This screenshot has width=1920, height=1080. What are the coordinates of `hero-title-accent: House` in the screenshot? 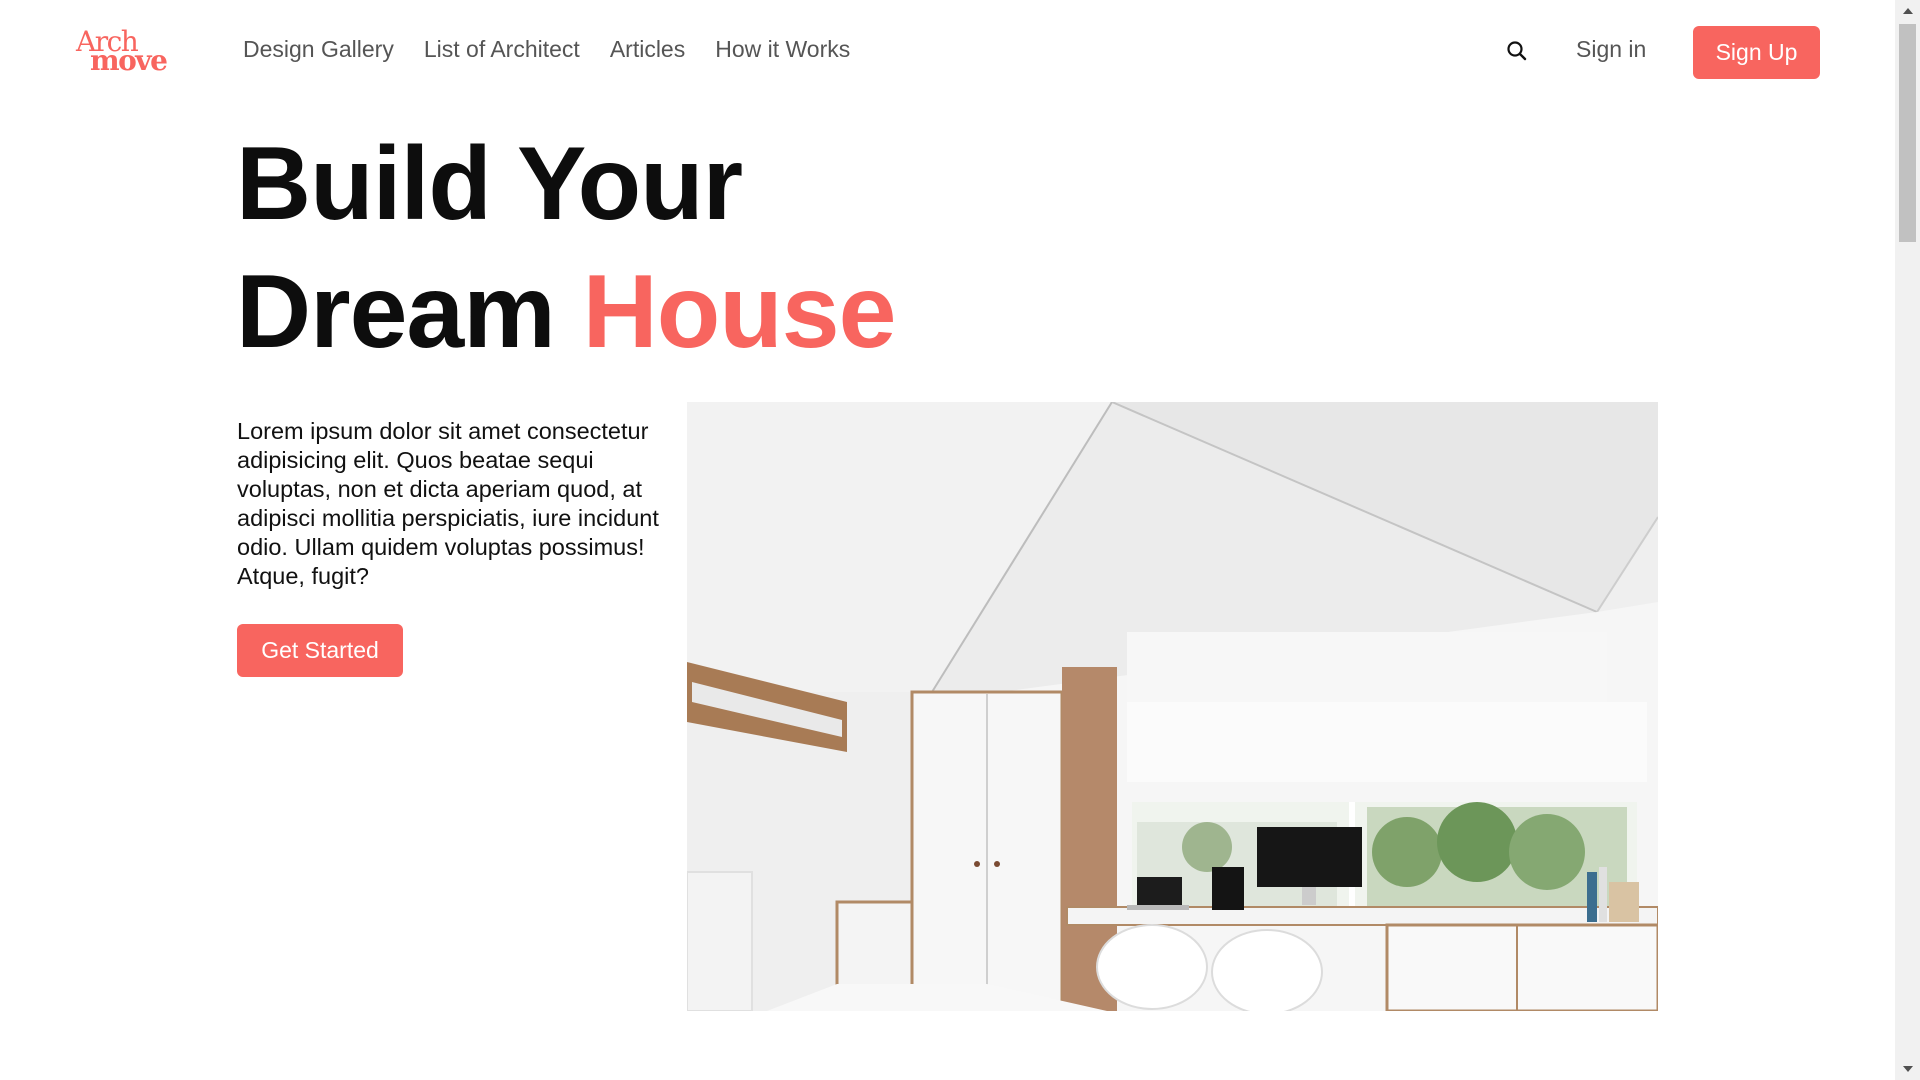 It's located at (739, 312).